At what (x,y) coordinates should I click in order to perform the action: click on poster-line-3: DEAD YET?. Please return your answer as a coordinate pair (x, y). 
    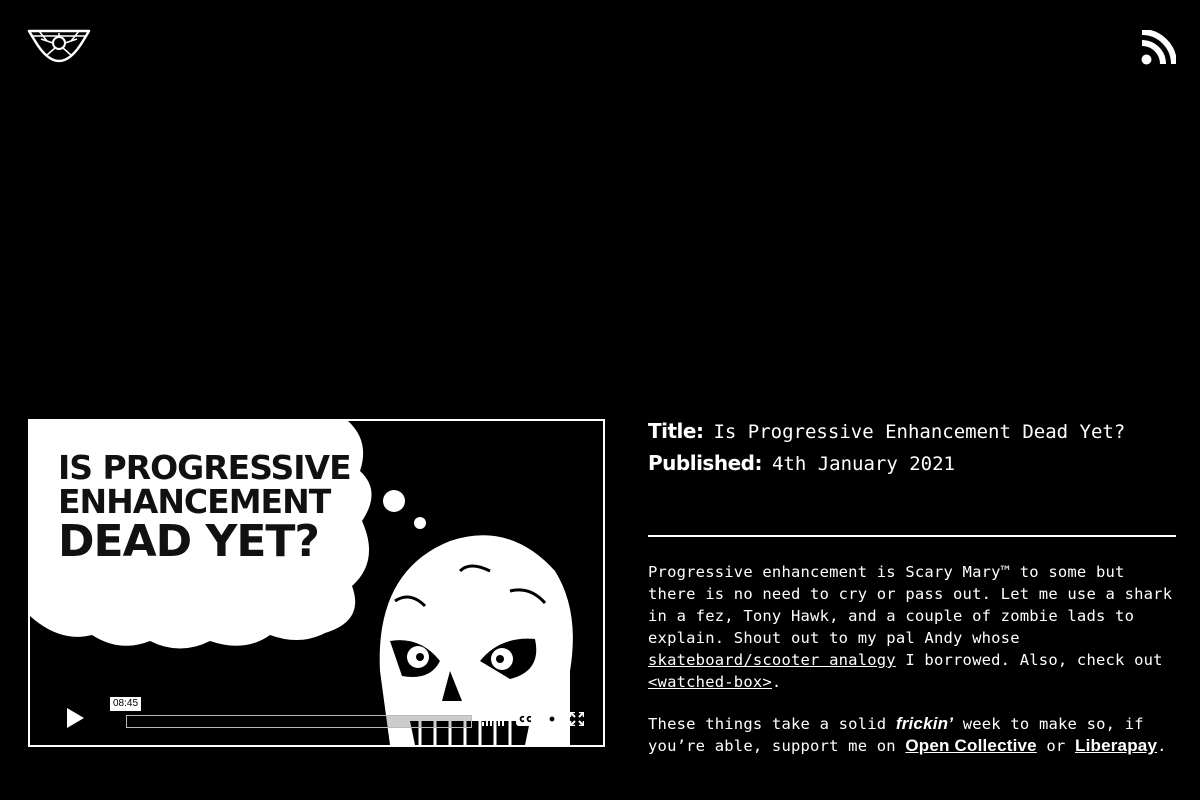
    Looking at the image, I should click on (189, 542).